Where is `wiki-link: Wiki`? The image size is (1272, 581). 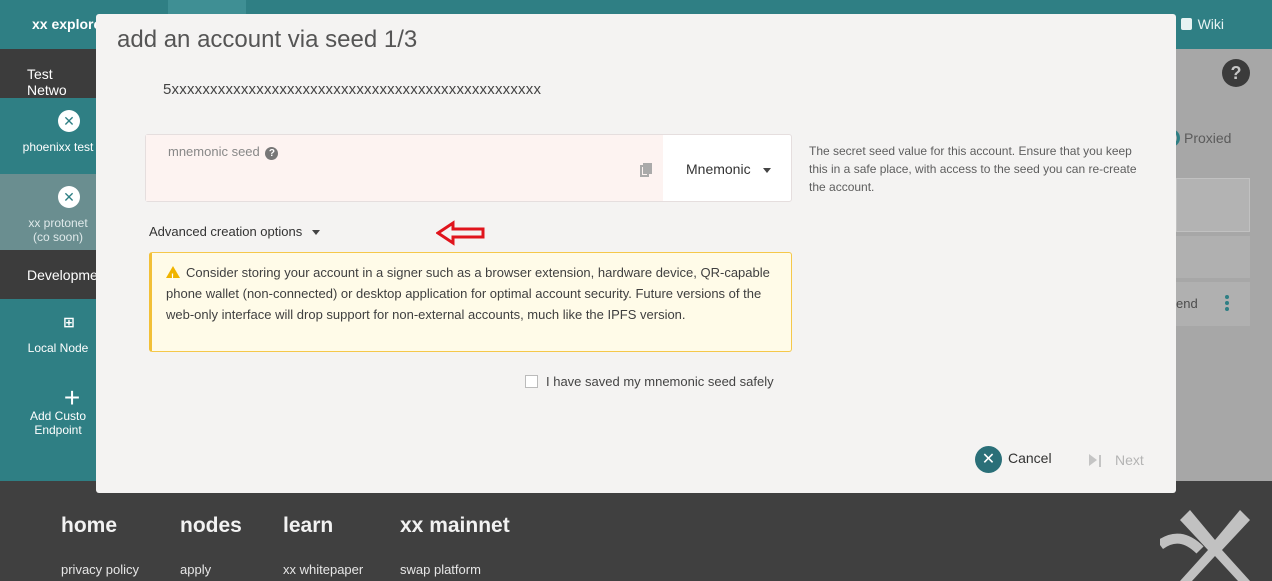
wiki-link: Wiki is located at coordinates (1202, 24).